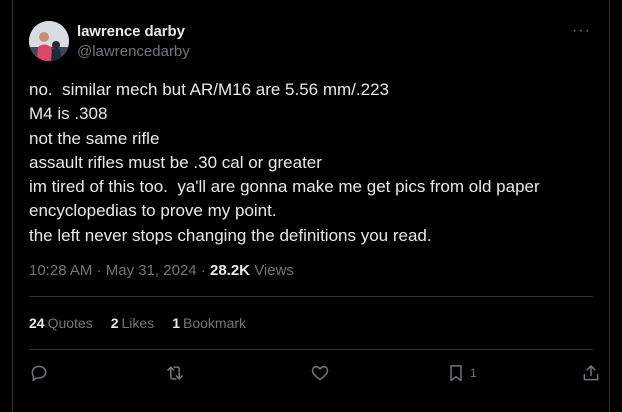  Describe the element at coordinates (215, 323) in the screenshot. I see `bookmarks-label: Bookmark` at that location.